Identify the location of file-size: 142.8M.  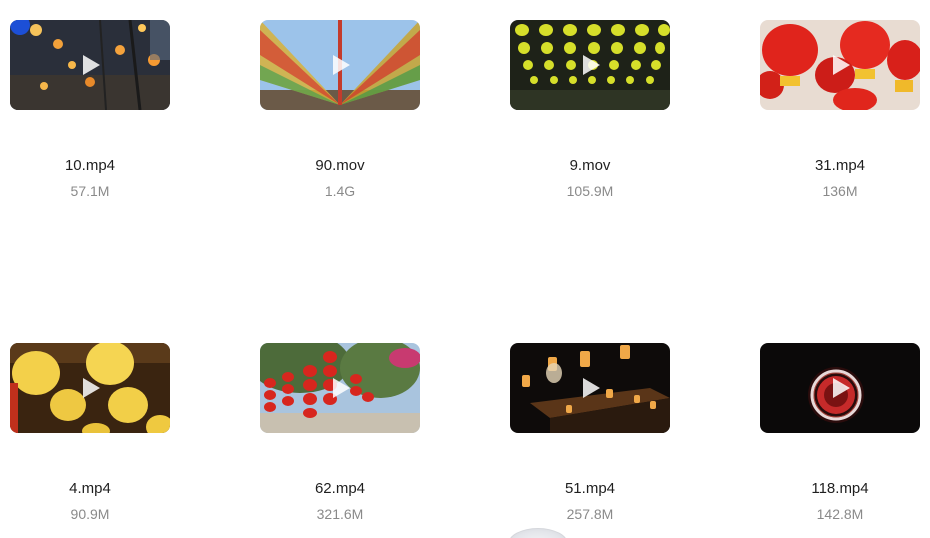
(840, 514).